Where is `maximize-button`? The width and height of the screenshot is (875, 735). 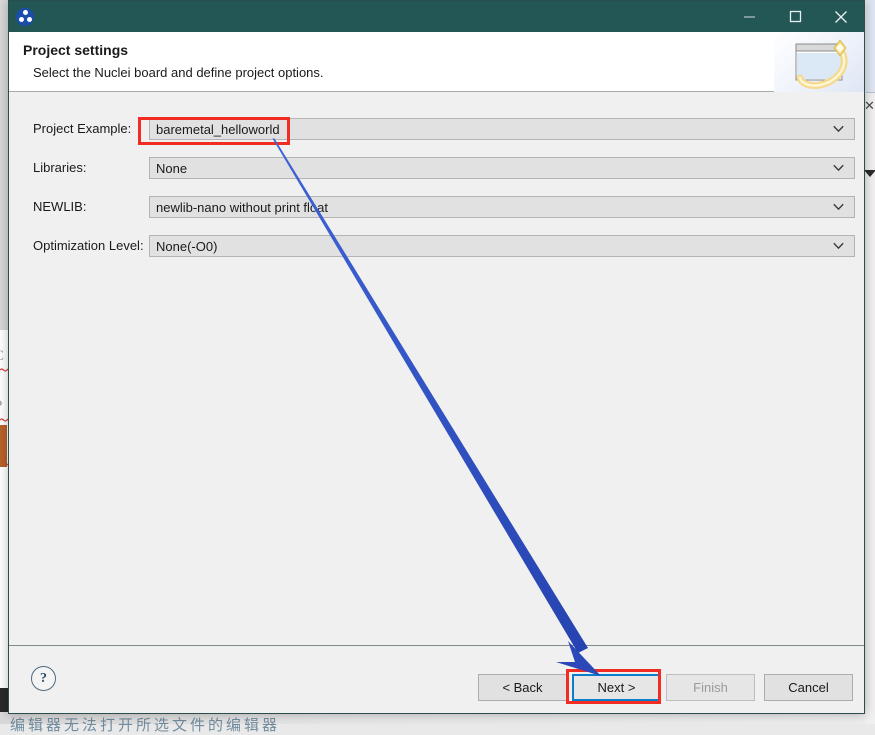
maximize-button is located at coordinates (795, 16).